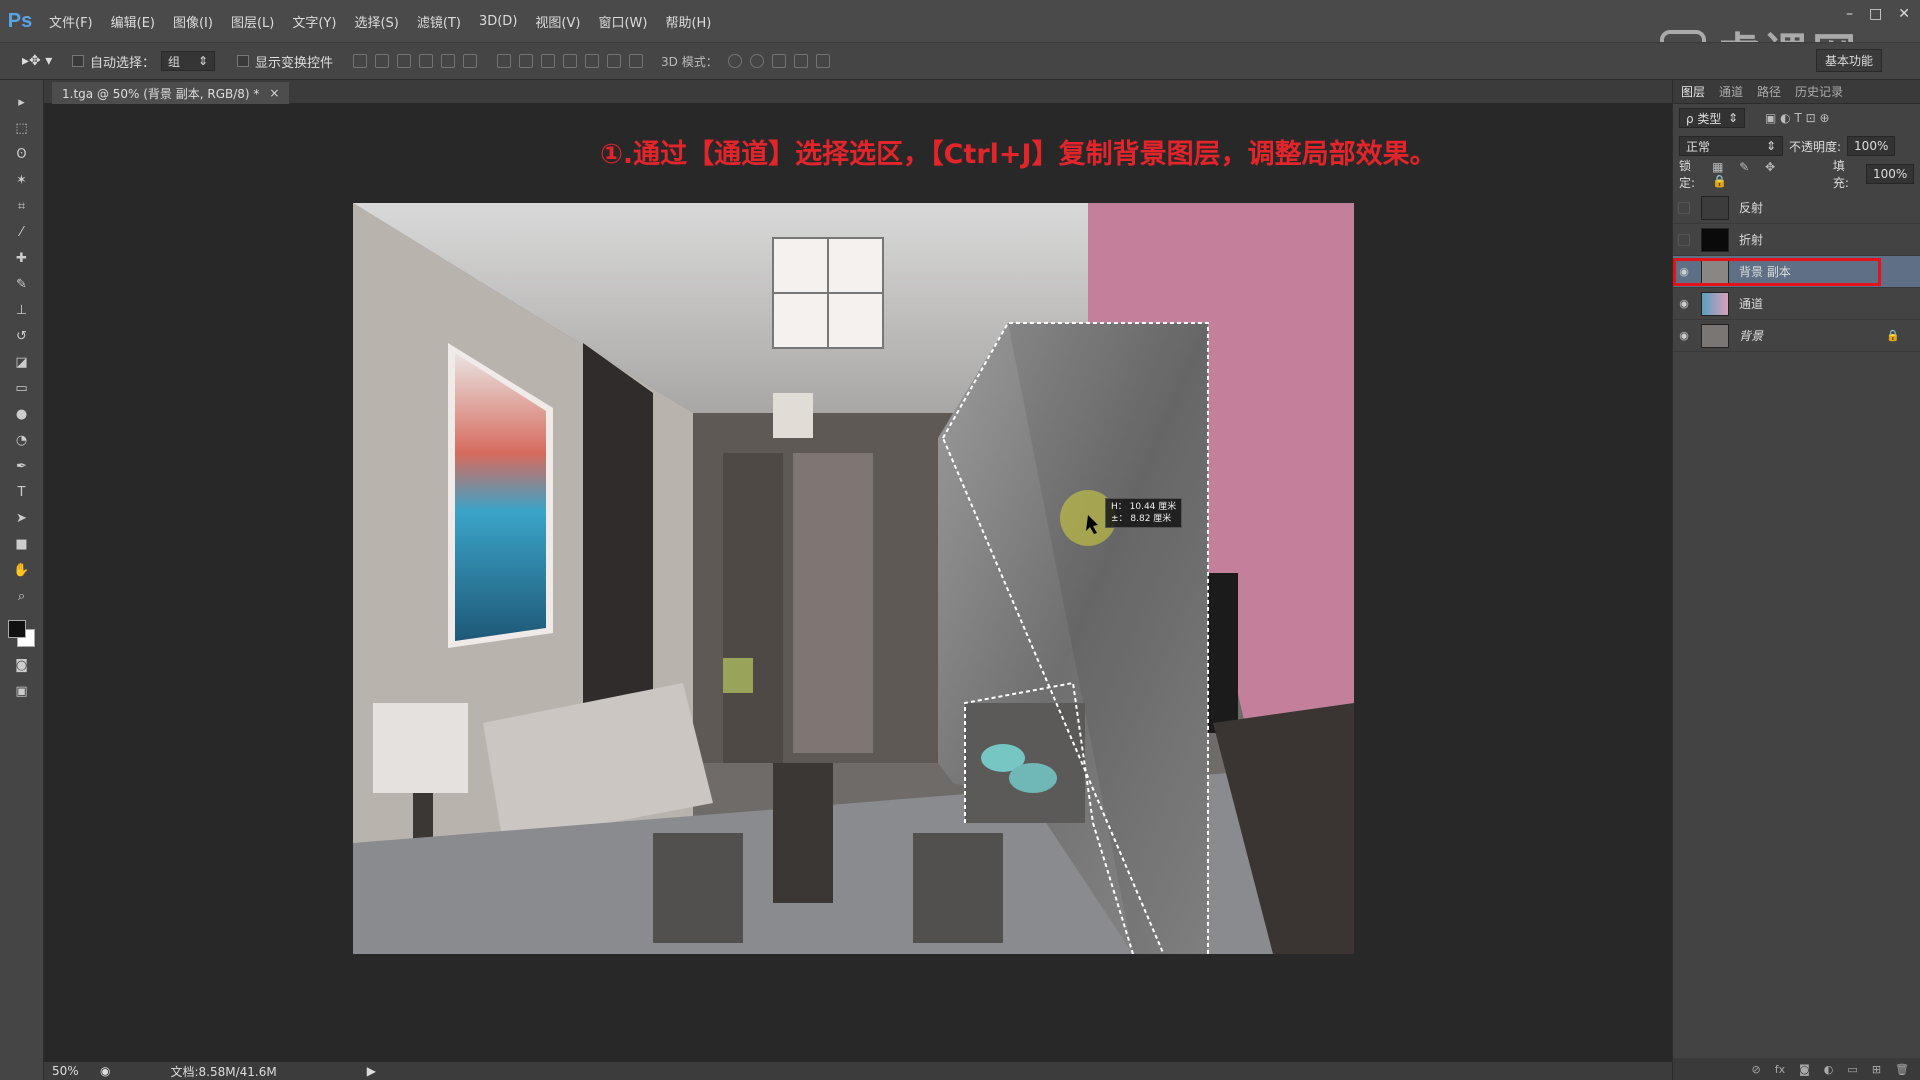  What do you see at coordinates (1796, 336) in the screenshot?
I see `layer-background: ◉ 背景 🔒` at bounding box center [1796, 336].